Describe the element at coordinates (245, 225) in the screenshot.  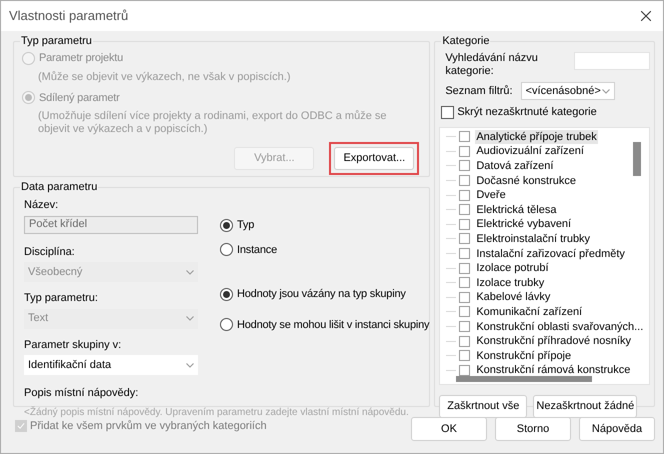
I see `radio-label: Typ` at that location.